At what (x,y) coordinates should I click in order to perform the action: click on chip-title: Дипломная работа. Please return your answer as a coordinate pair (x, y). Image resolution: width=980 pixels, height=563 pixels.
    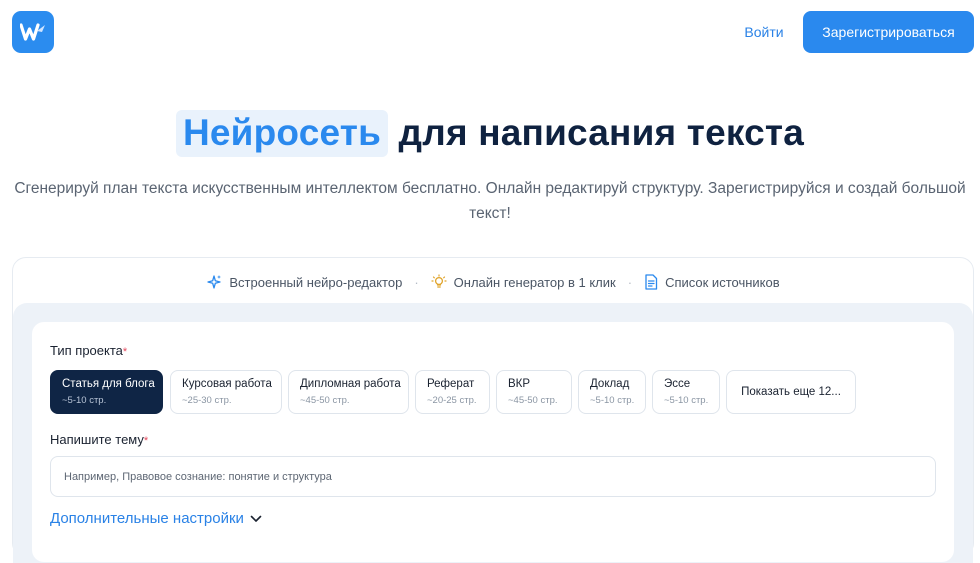
    Looking at the image, I should click on (350, 384).